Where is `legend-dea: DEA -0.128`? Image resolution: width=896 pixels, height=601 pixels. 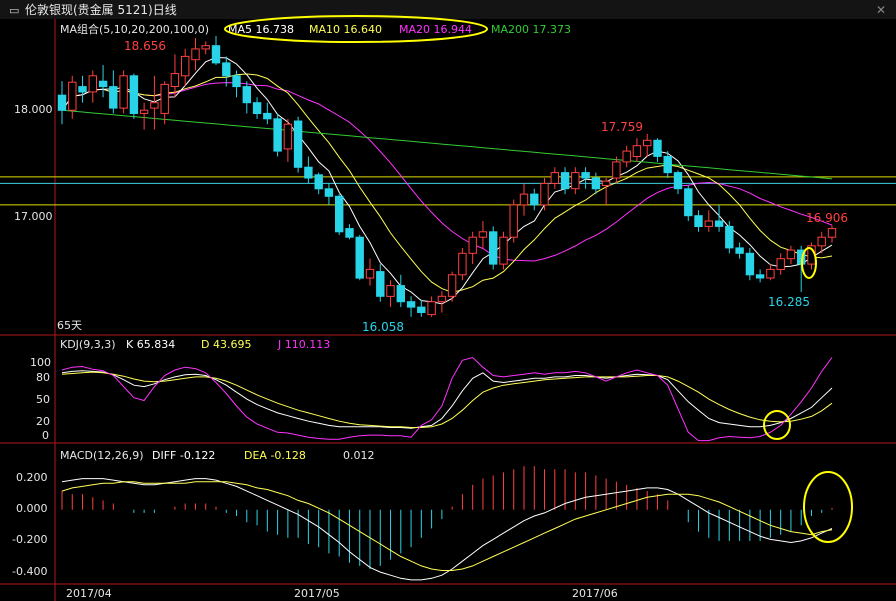 legend-dea: DEA -0.128 is located at coordinates (275, 455).